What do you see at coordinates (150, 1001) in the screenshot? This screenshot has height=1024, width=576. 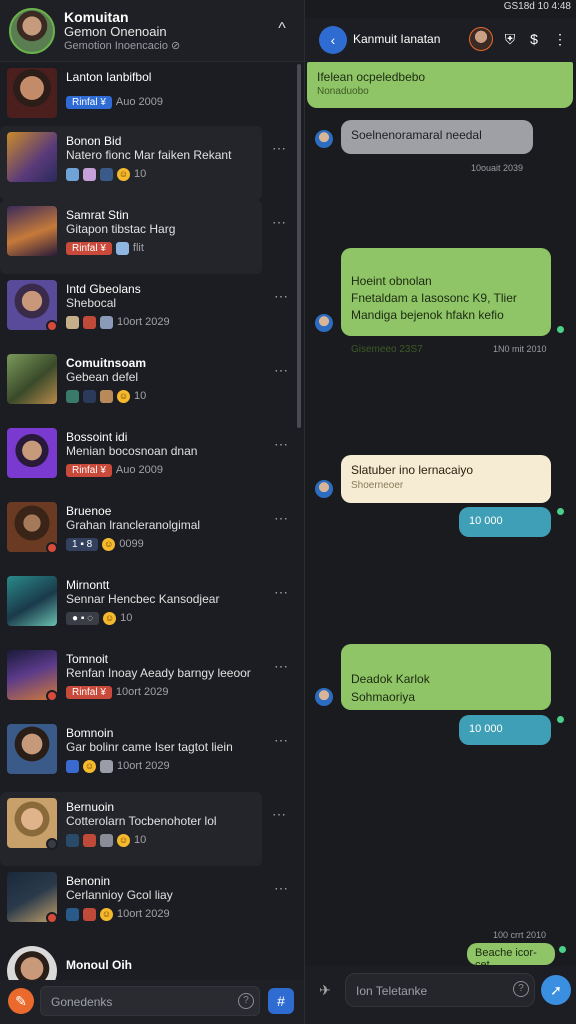 I see `search-input: Gonedenks` at bounding box center [150, 1001].